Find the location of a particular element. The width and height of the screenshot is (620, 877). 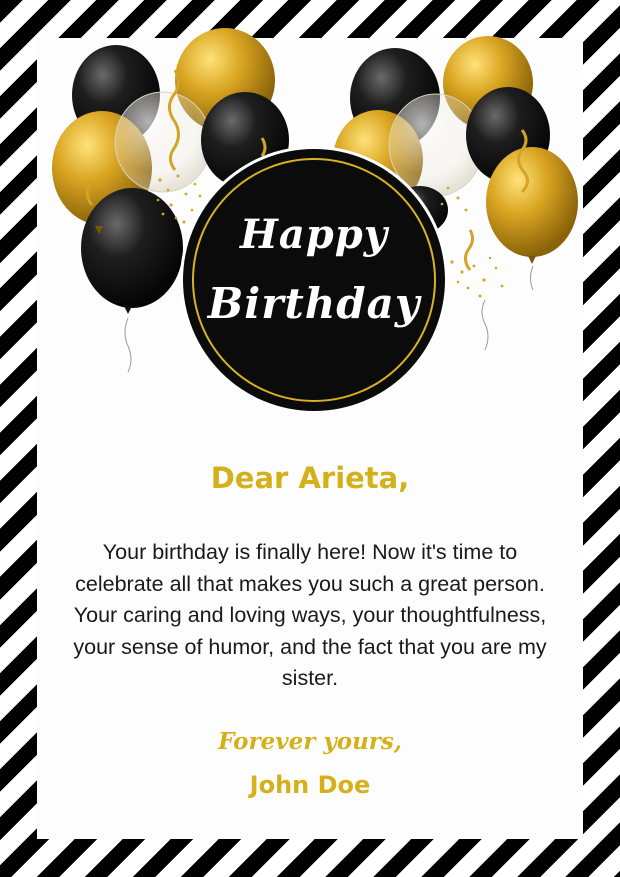

closing-line: Forever yours, is located at coordinates (310, 741).